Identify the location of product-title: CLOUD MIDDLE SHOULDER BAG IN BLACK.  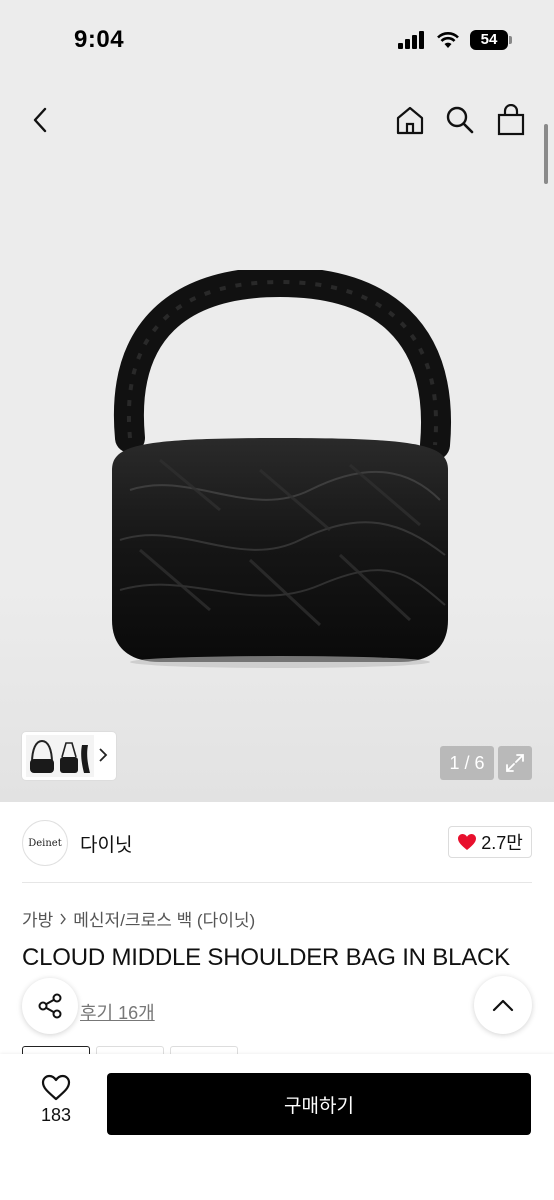
(266, 957).